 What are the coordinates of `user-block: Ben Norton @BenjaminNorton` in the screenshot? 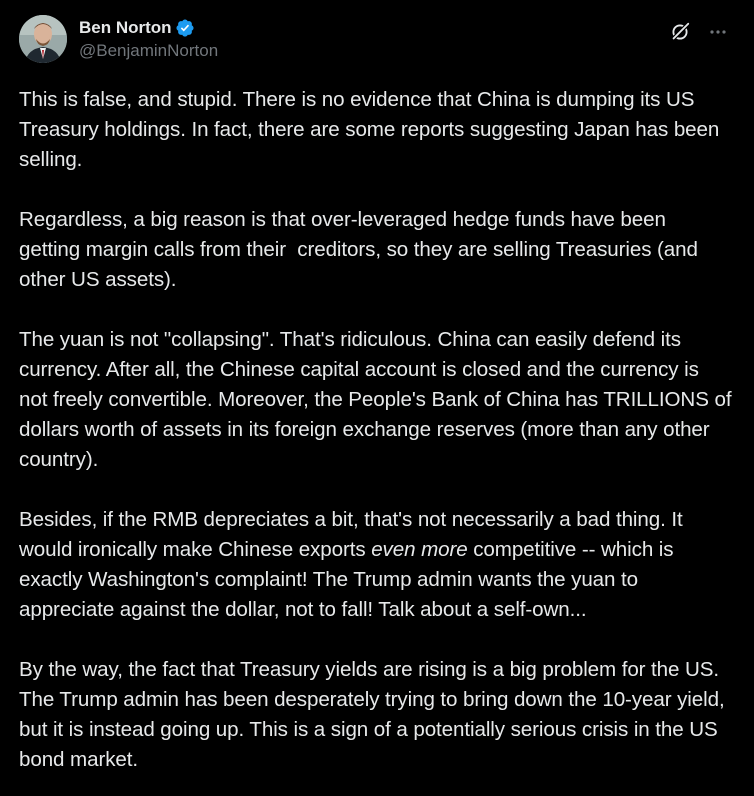 It's located at (148, 38).